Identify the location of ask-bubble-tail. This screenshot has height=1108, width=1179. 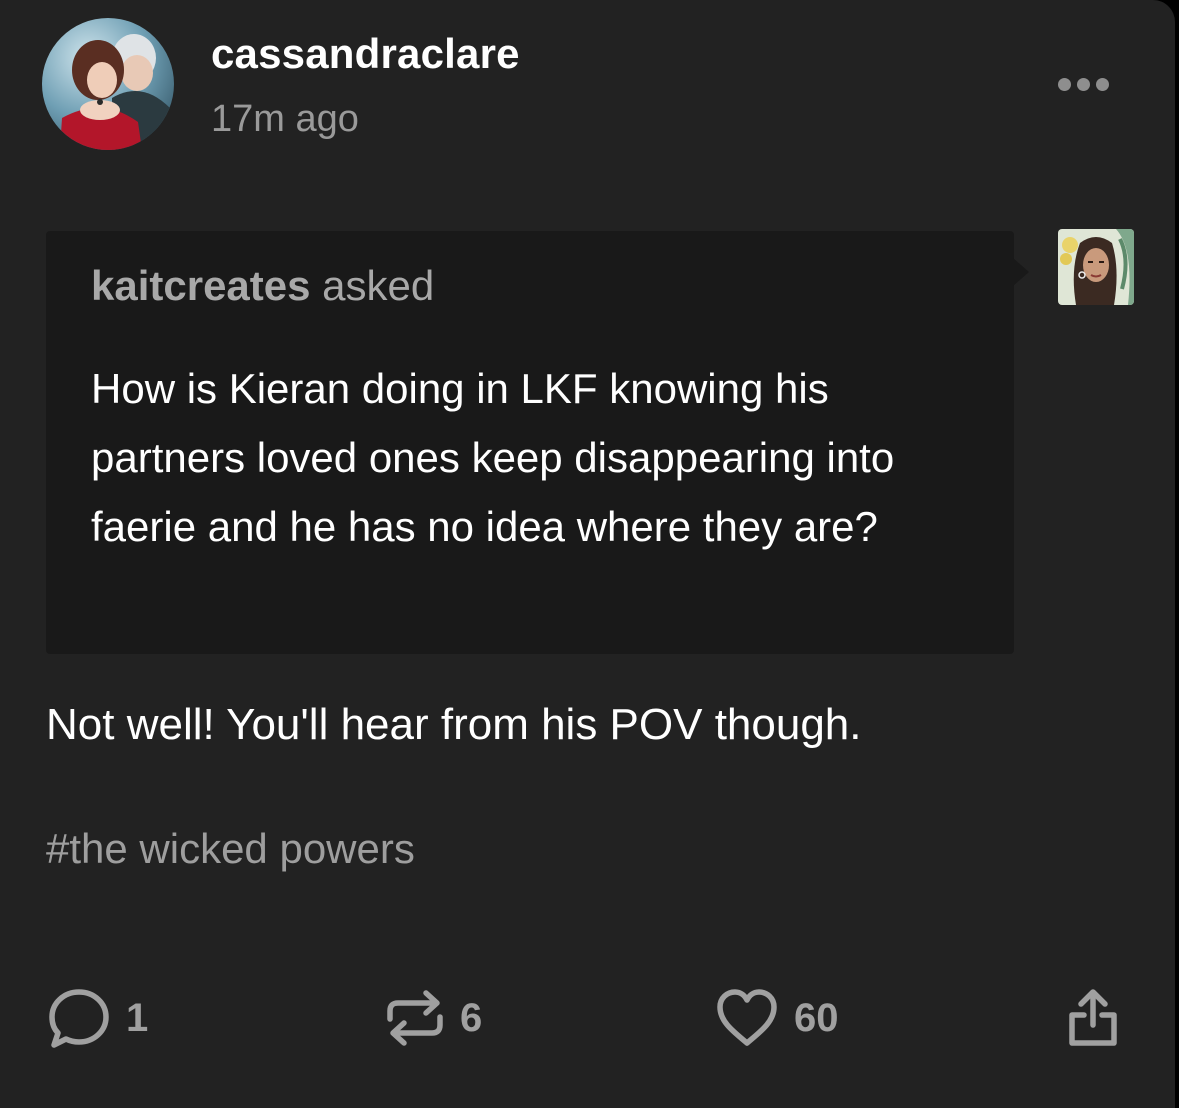
(1021, 272).